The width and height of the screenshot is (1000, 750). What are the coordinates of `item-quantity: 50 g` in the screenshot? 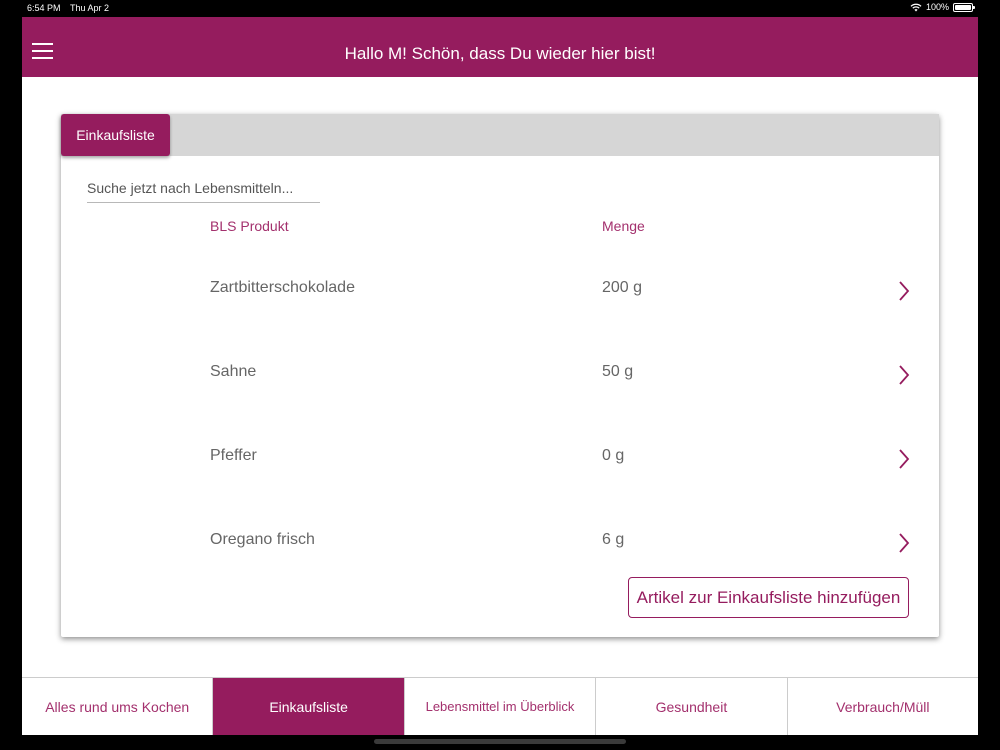 It's located at (618, 371).